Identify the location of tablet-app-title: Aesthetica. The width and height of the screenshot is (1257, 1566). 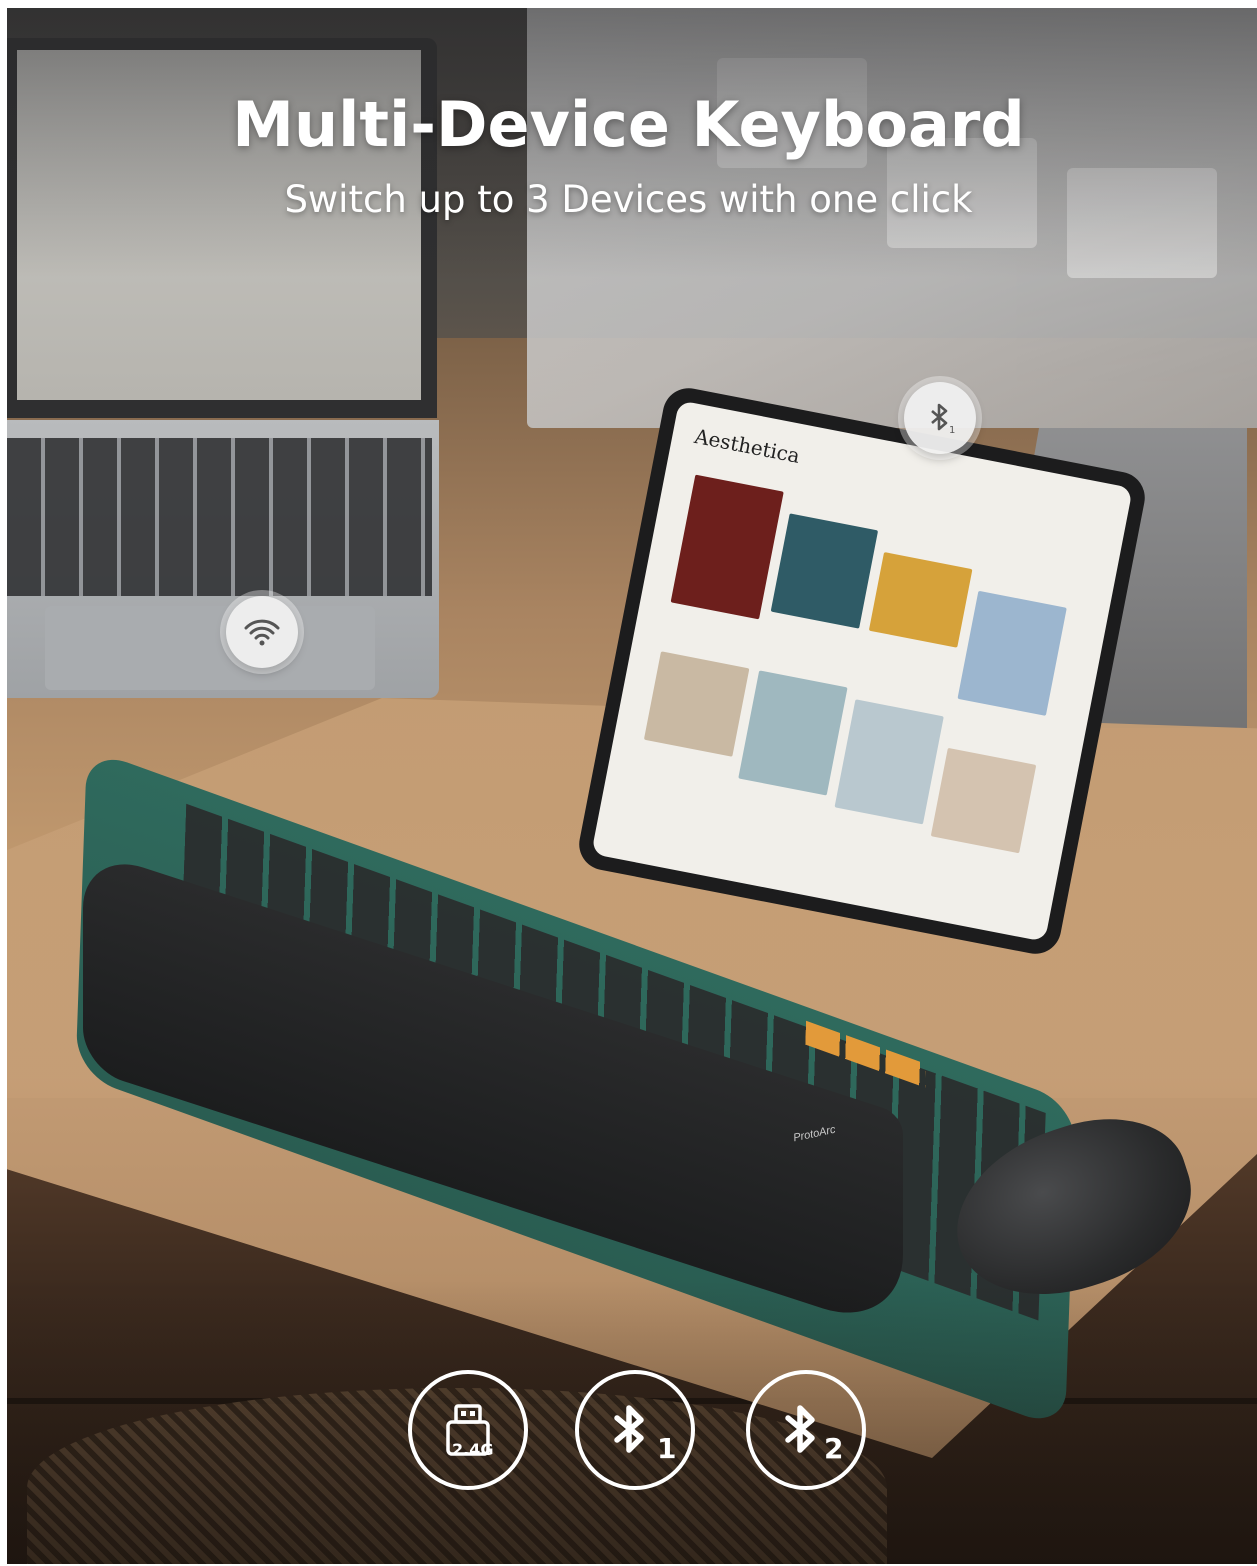
(747, 445).